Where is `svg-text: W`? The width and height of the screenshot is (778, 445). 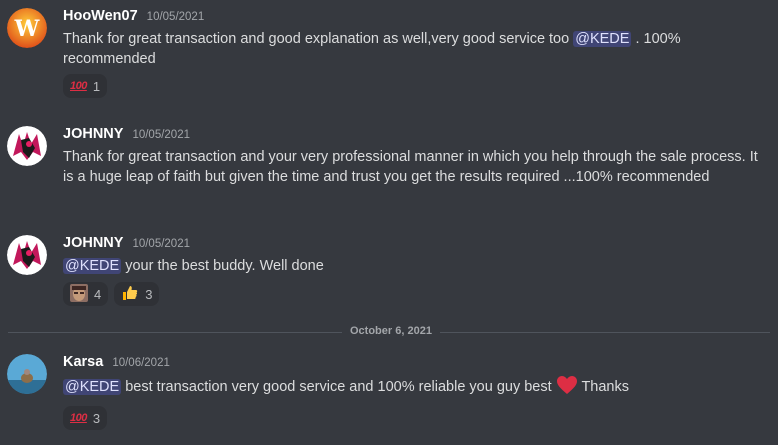 svg-text: W is located at coordinates (27, 29).